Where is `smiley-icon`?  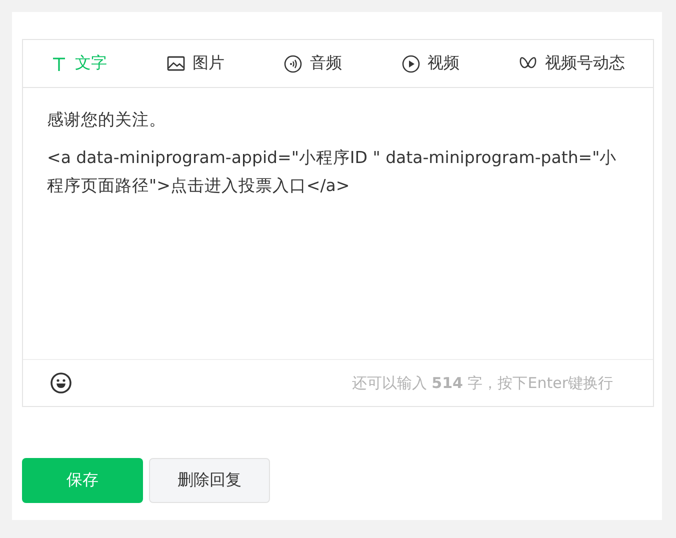 smiley-icon is located at coordinates (61, 383).